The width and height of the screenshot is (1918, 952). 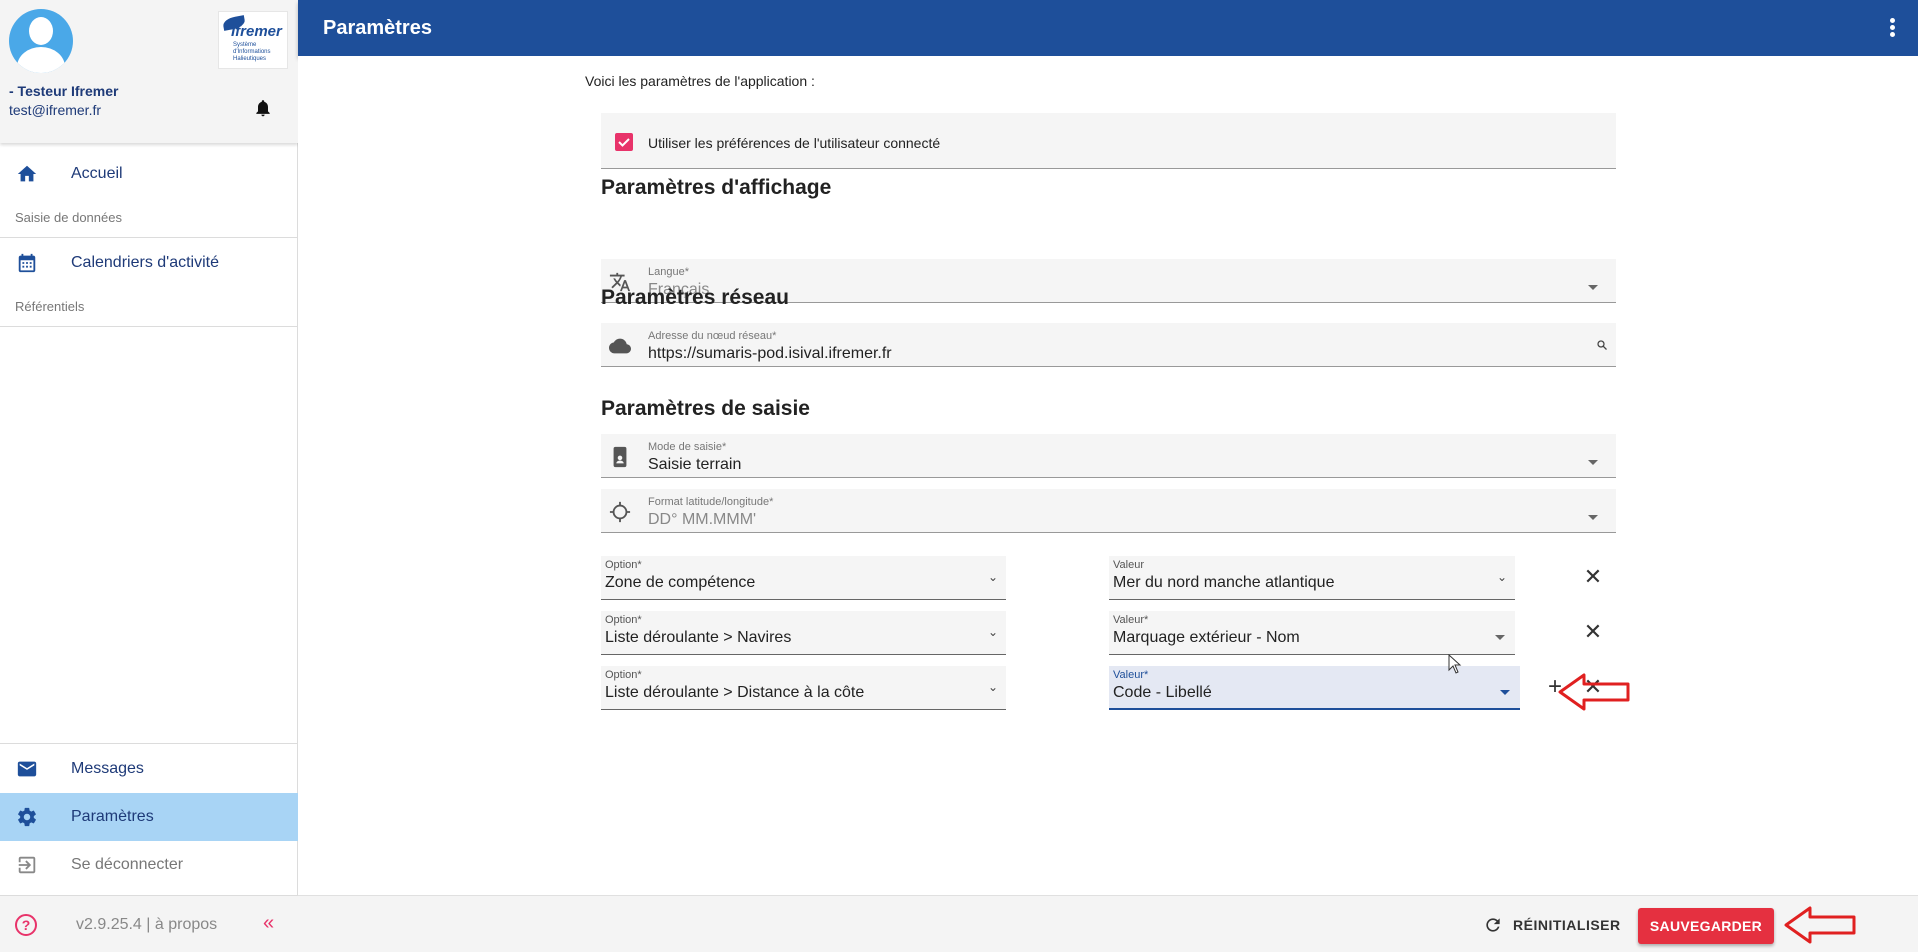 What do you see at coordinates (735, 692) in the screenshot?
I see `option-value: Liste déroulante > Distance à la côte` at bounding box center [735, 692].